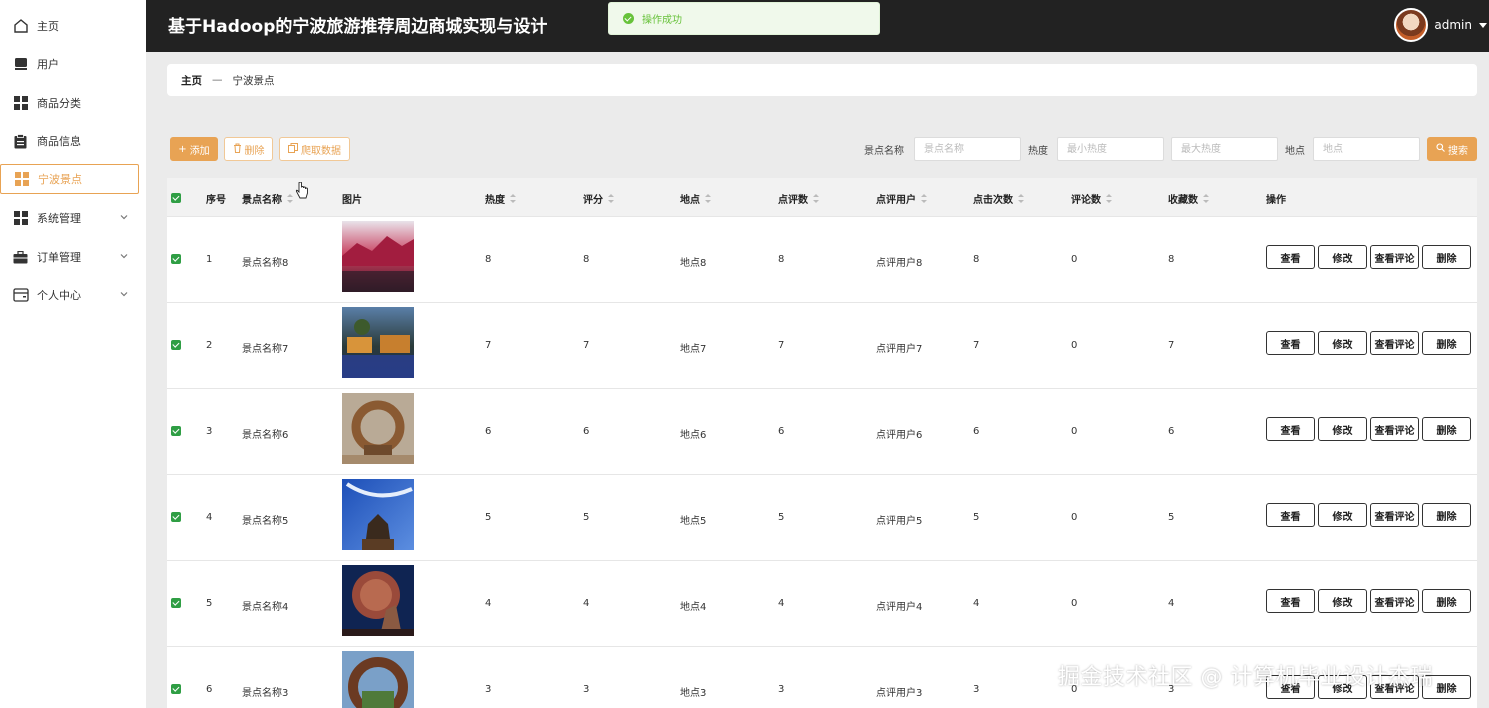  Describe the element at coordinates (488, 431) in the screenshot. I see `cell-heat: 6` at that location.